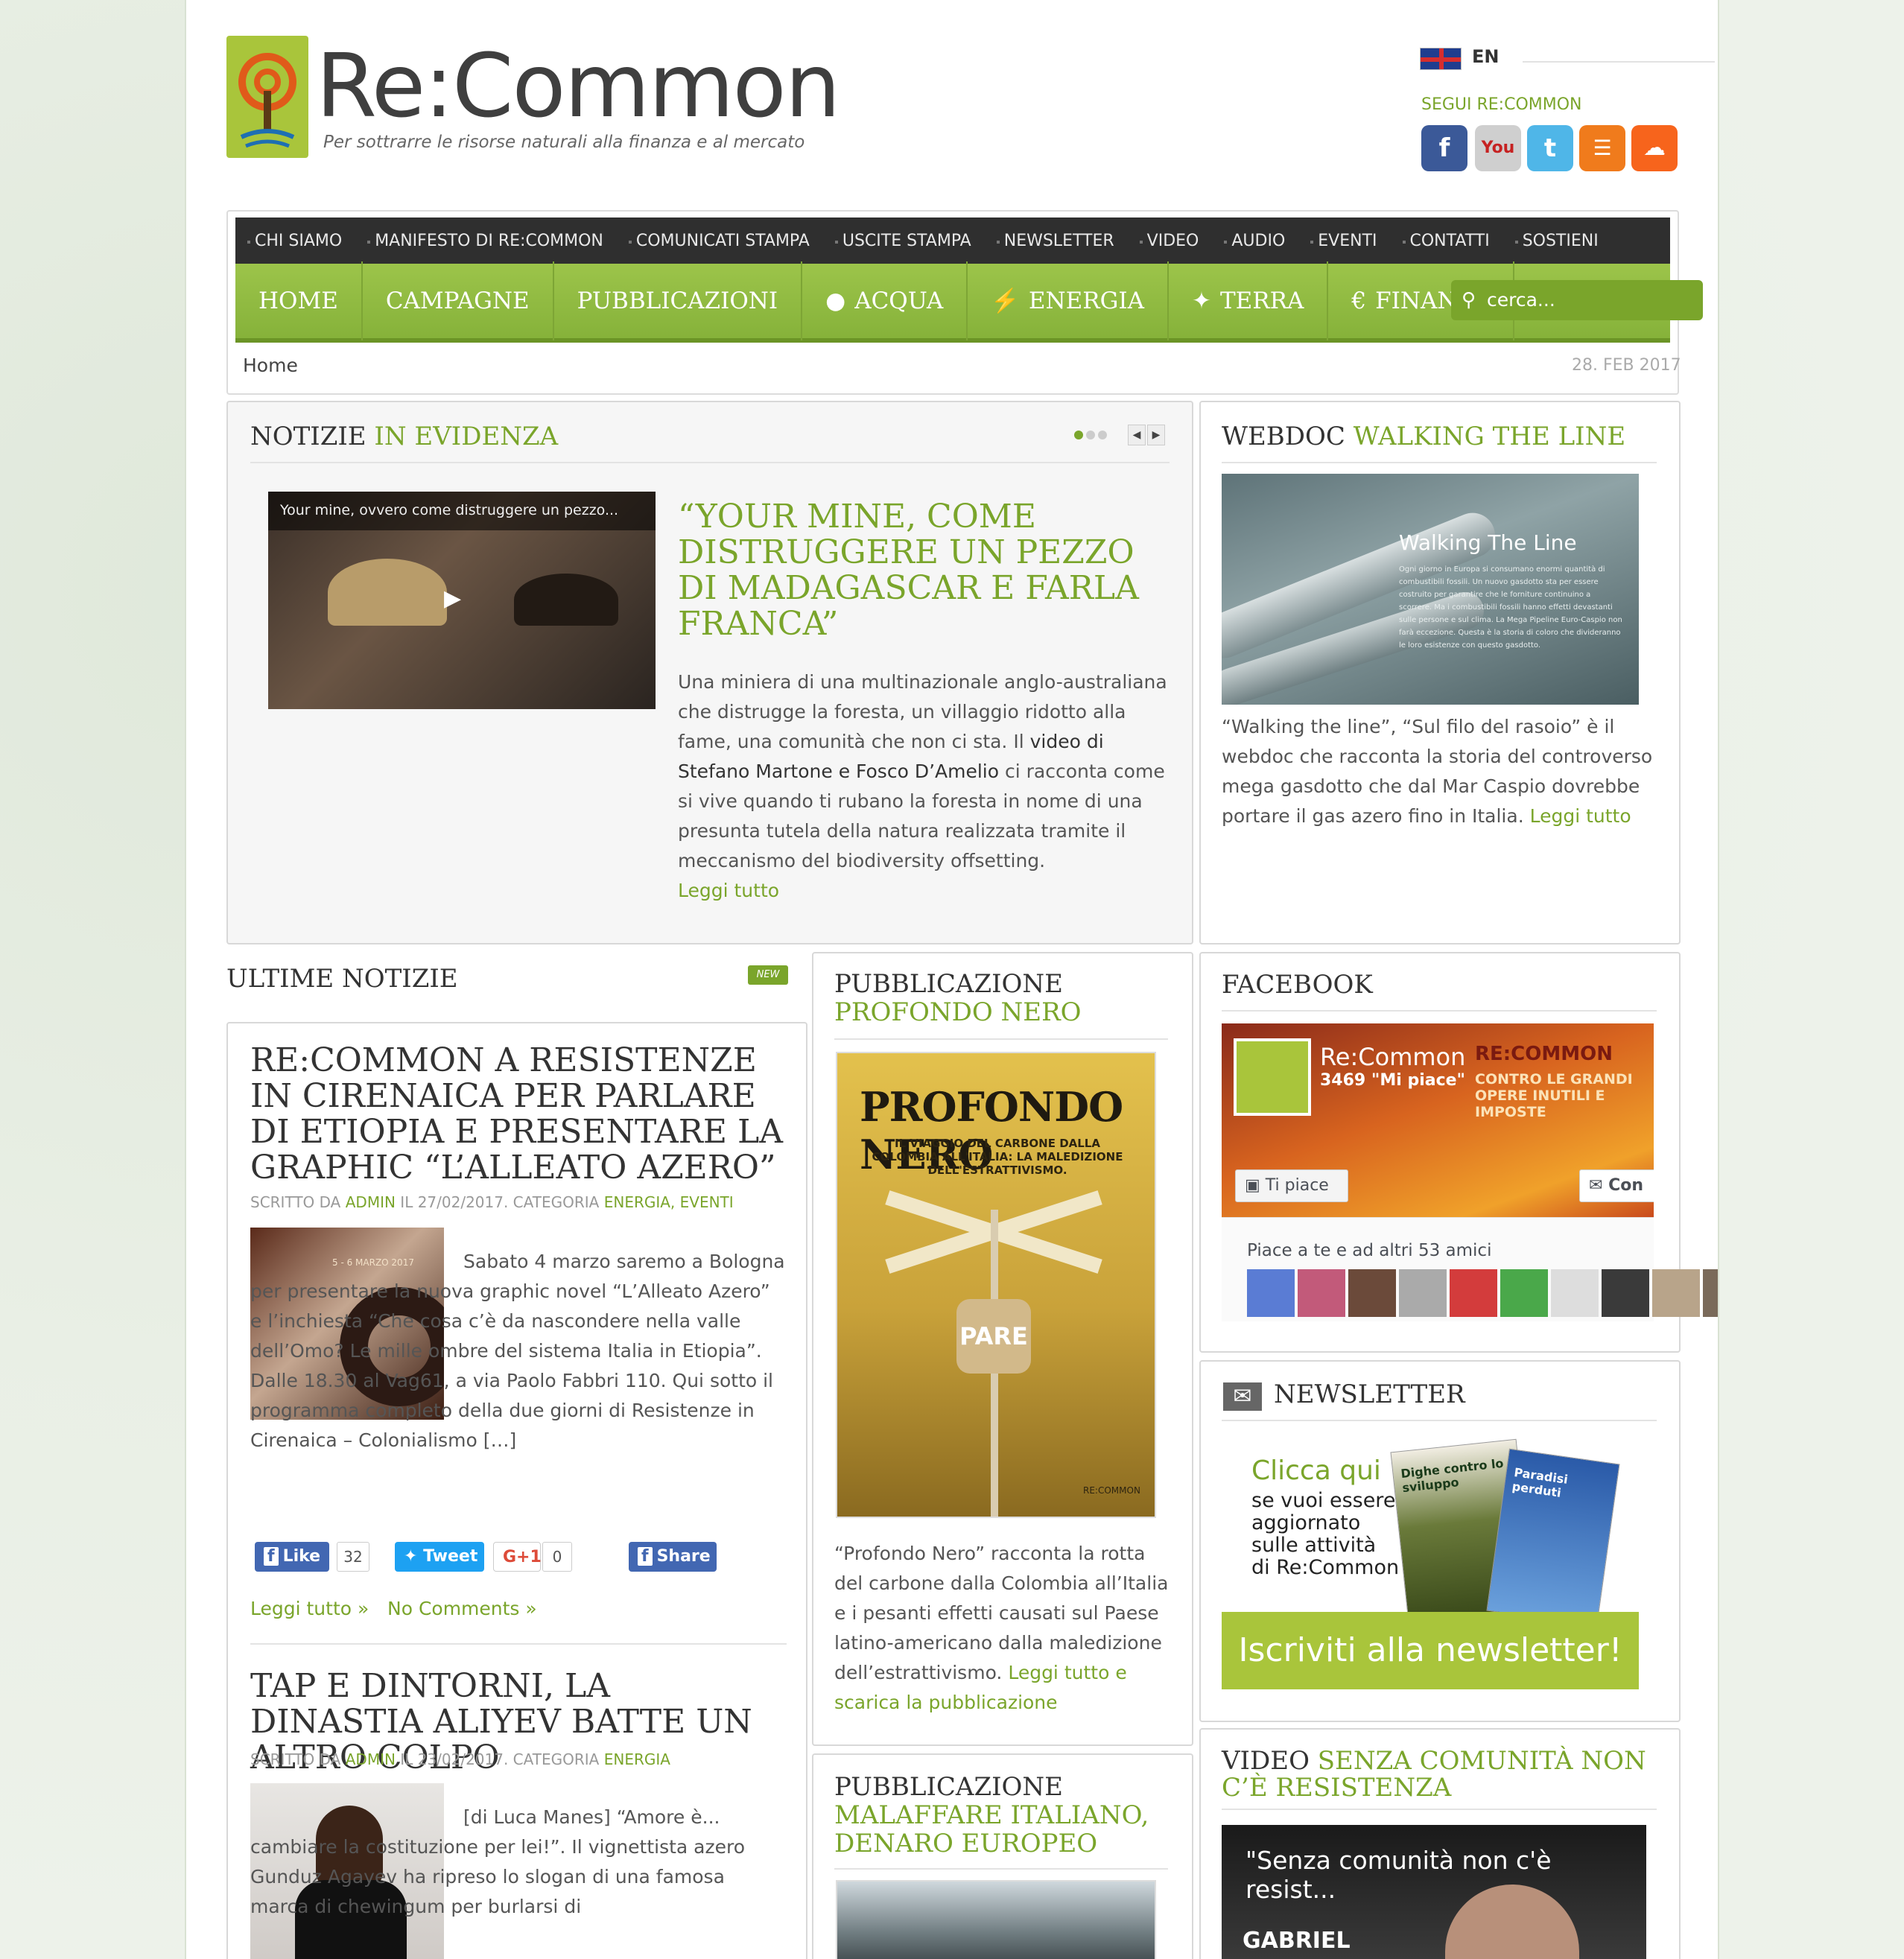 The width and height of the screenshot is (1904, 1959). What do you see at coordinates (1444, 148) in the screenshot?
I see `facebook-icon: f` at bounding box center [1444, 148].